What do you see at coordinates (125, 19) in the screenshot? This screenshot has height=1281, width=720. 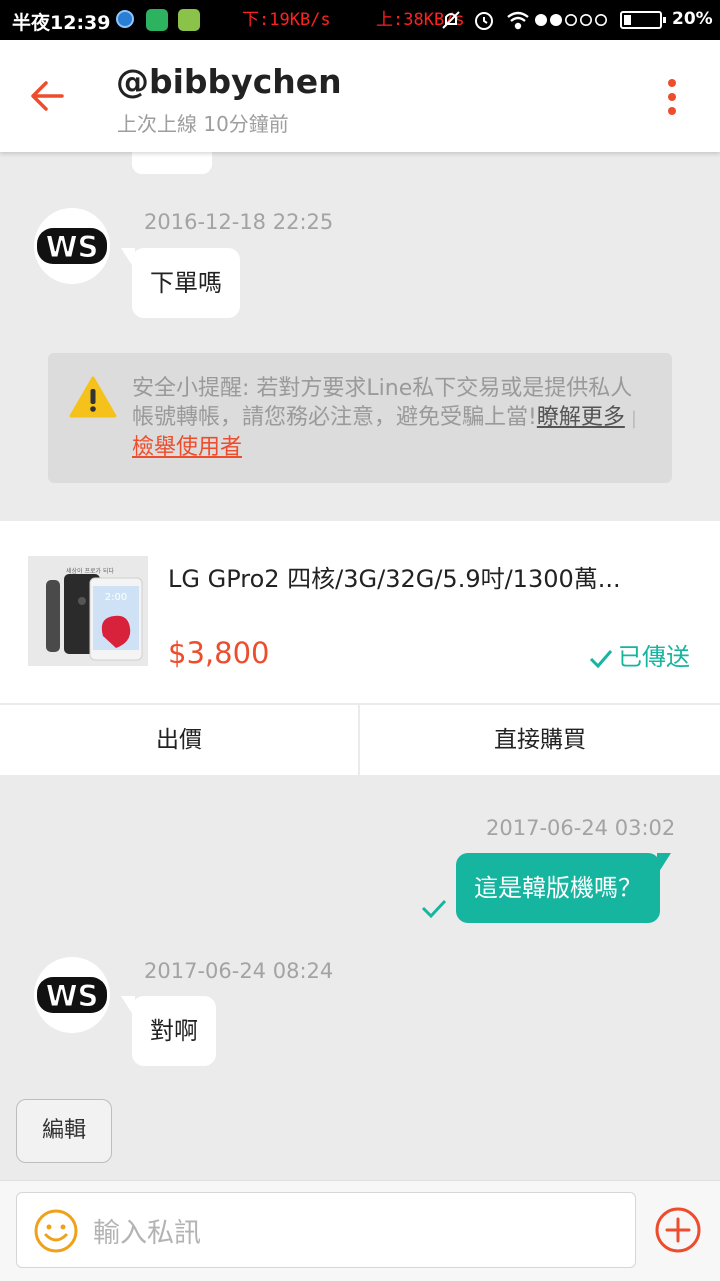 I see `app-notification-icon` at bounding box center [125, 19].